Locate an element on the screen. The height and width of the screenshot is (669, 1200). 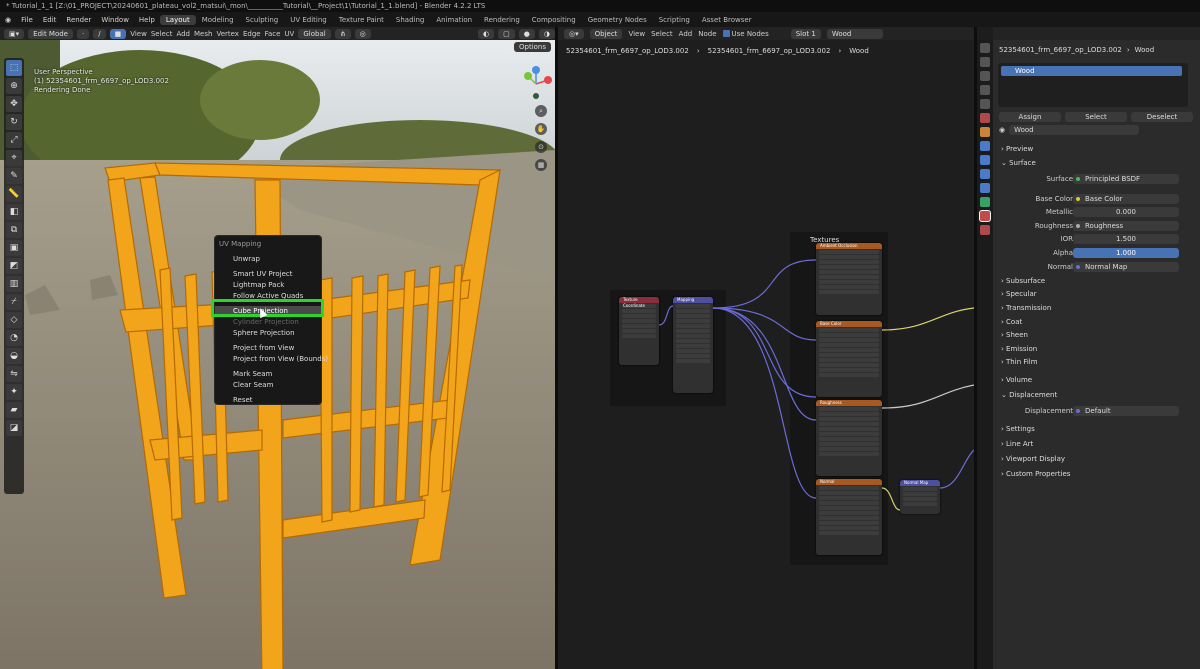
tab-texture-paint: Texture Paint is located at coordinates (361, 20).